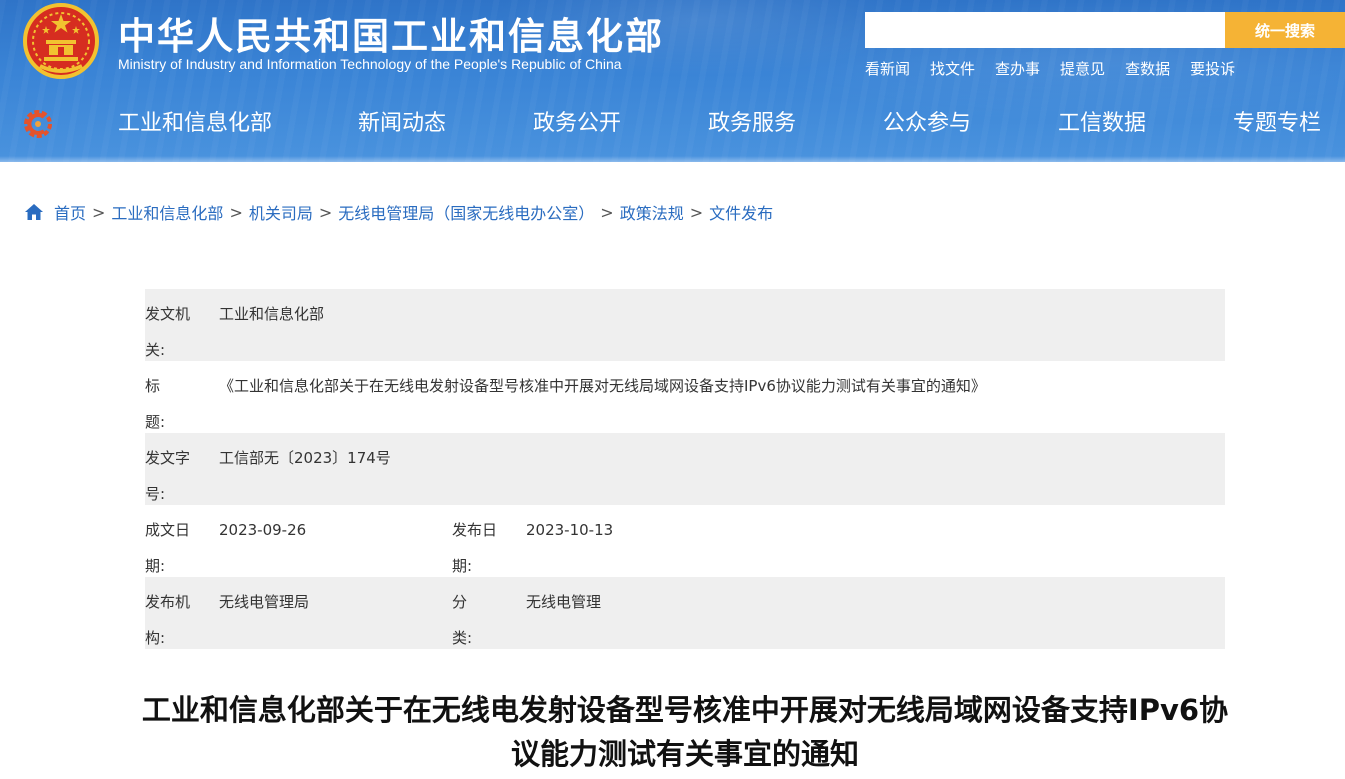 The image size is (1345, 779). Describe the element at coordinates (564, 602) in the screenshot. I see `category-value: 无线电管理` at that location.